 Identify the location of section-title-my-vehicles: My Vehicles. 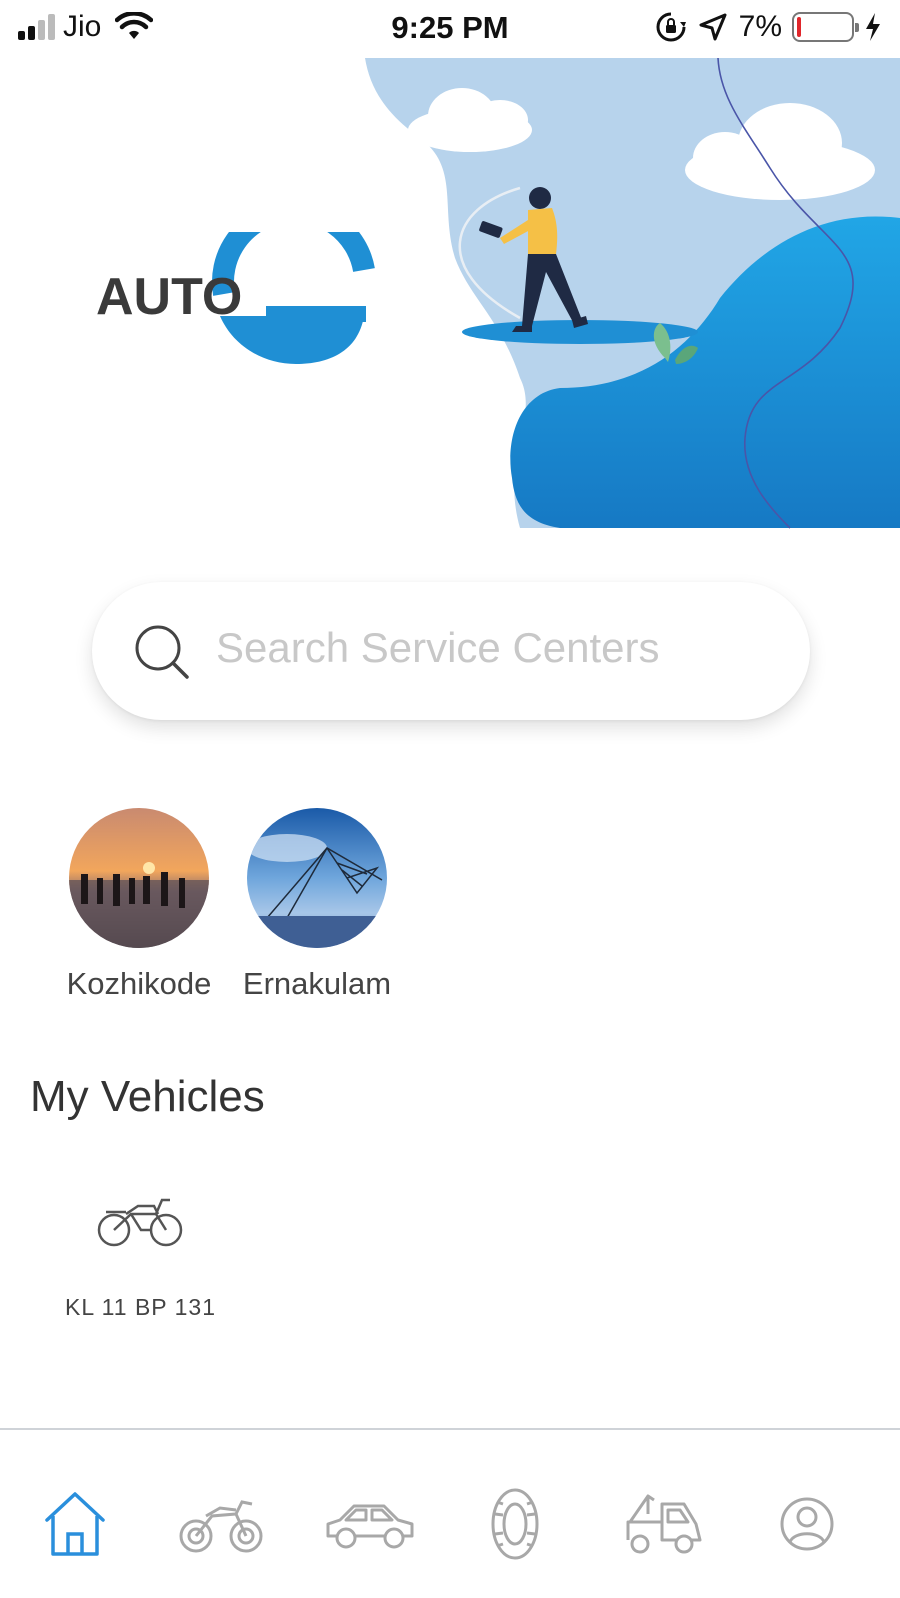
(147, 1096).